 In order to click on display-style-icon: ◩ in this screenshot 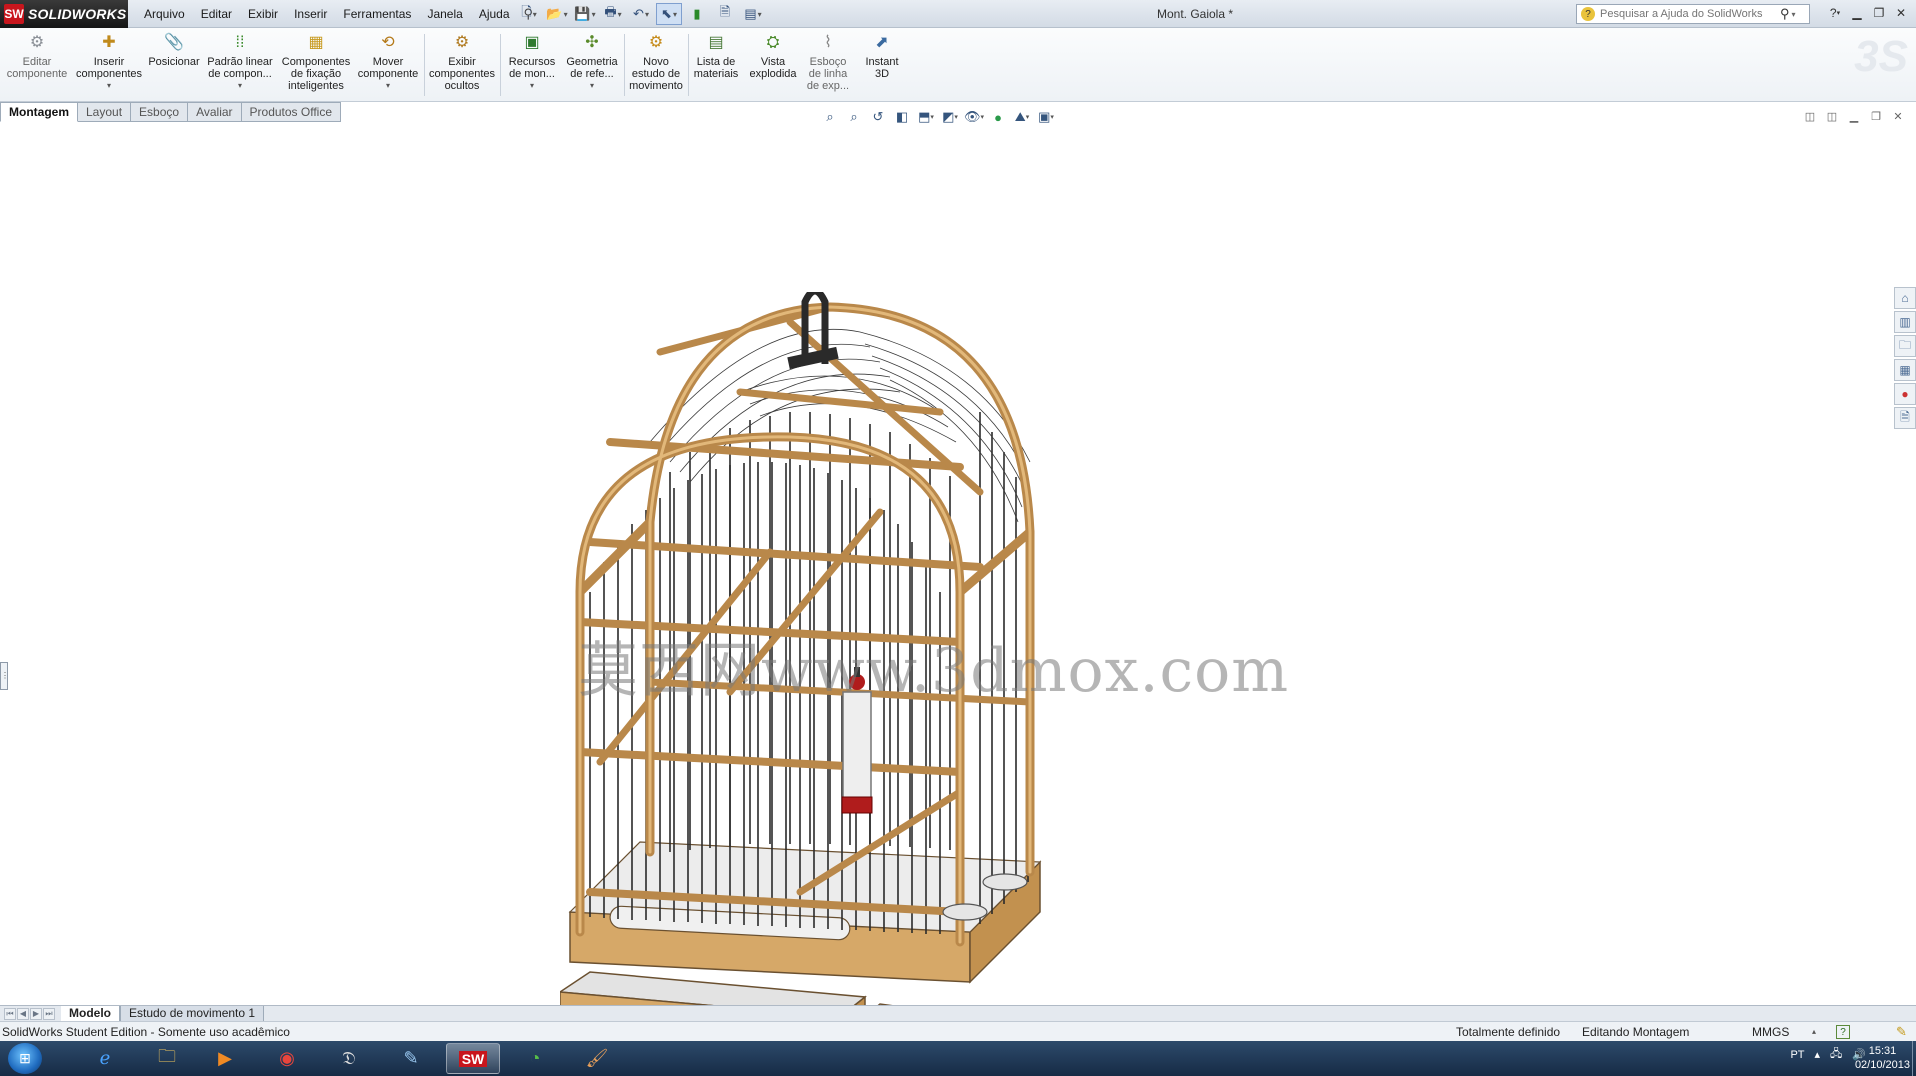, I will do `click(948, 116)`.